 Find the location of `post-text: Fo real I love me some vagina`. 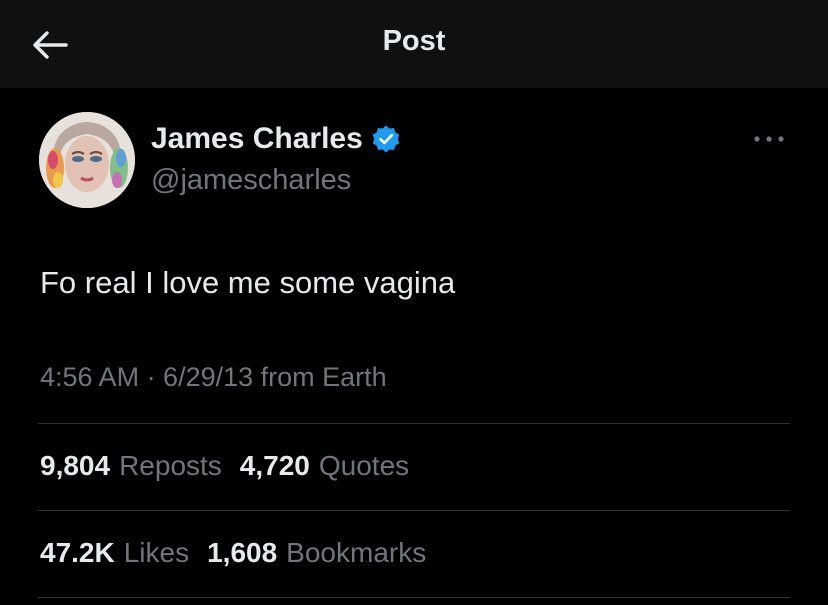

post-text: Fo real I love me some vagina is located at coordinates (248, 282).